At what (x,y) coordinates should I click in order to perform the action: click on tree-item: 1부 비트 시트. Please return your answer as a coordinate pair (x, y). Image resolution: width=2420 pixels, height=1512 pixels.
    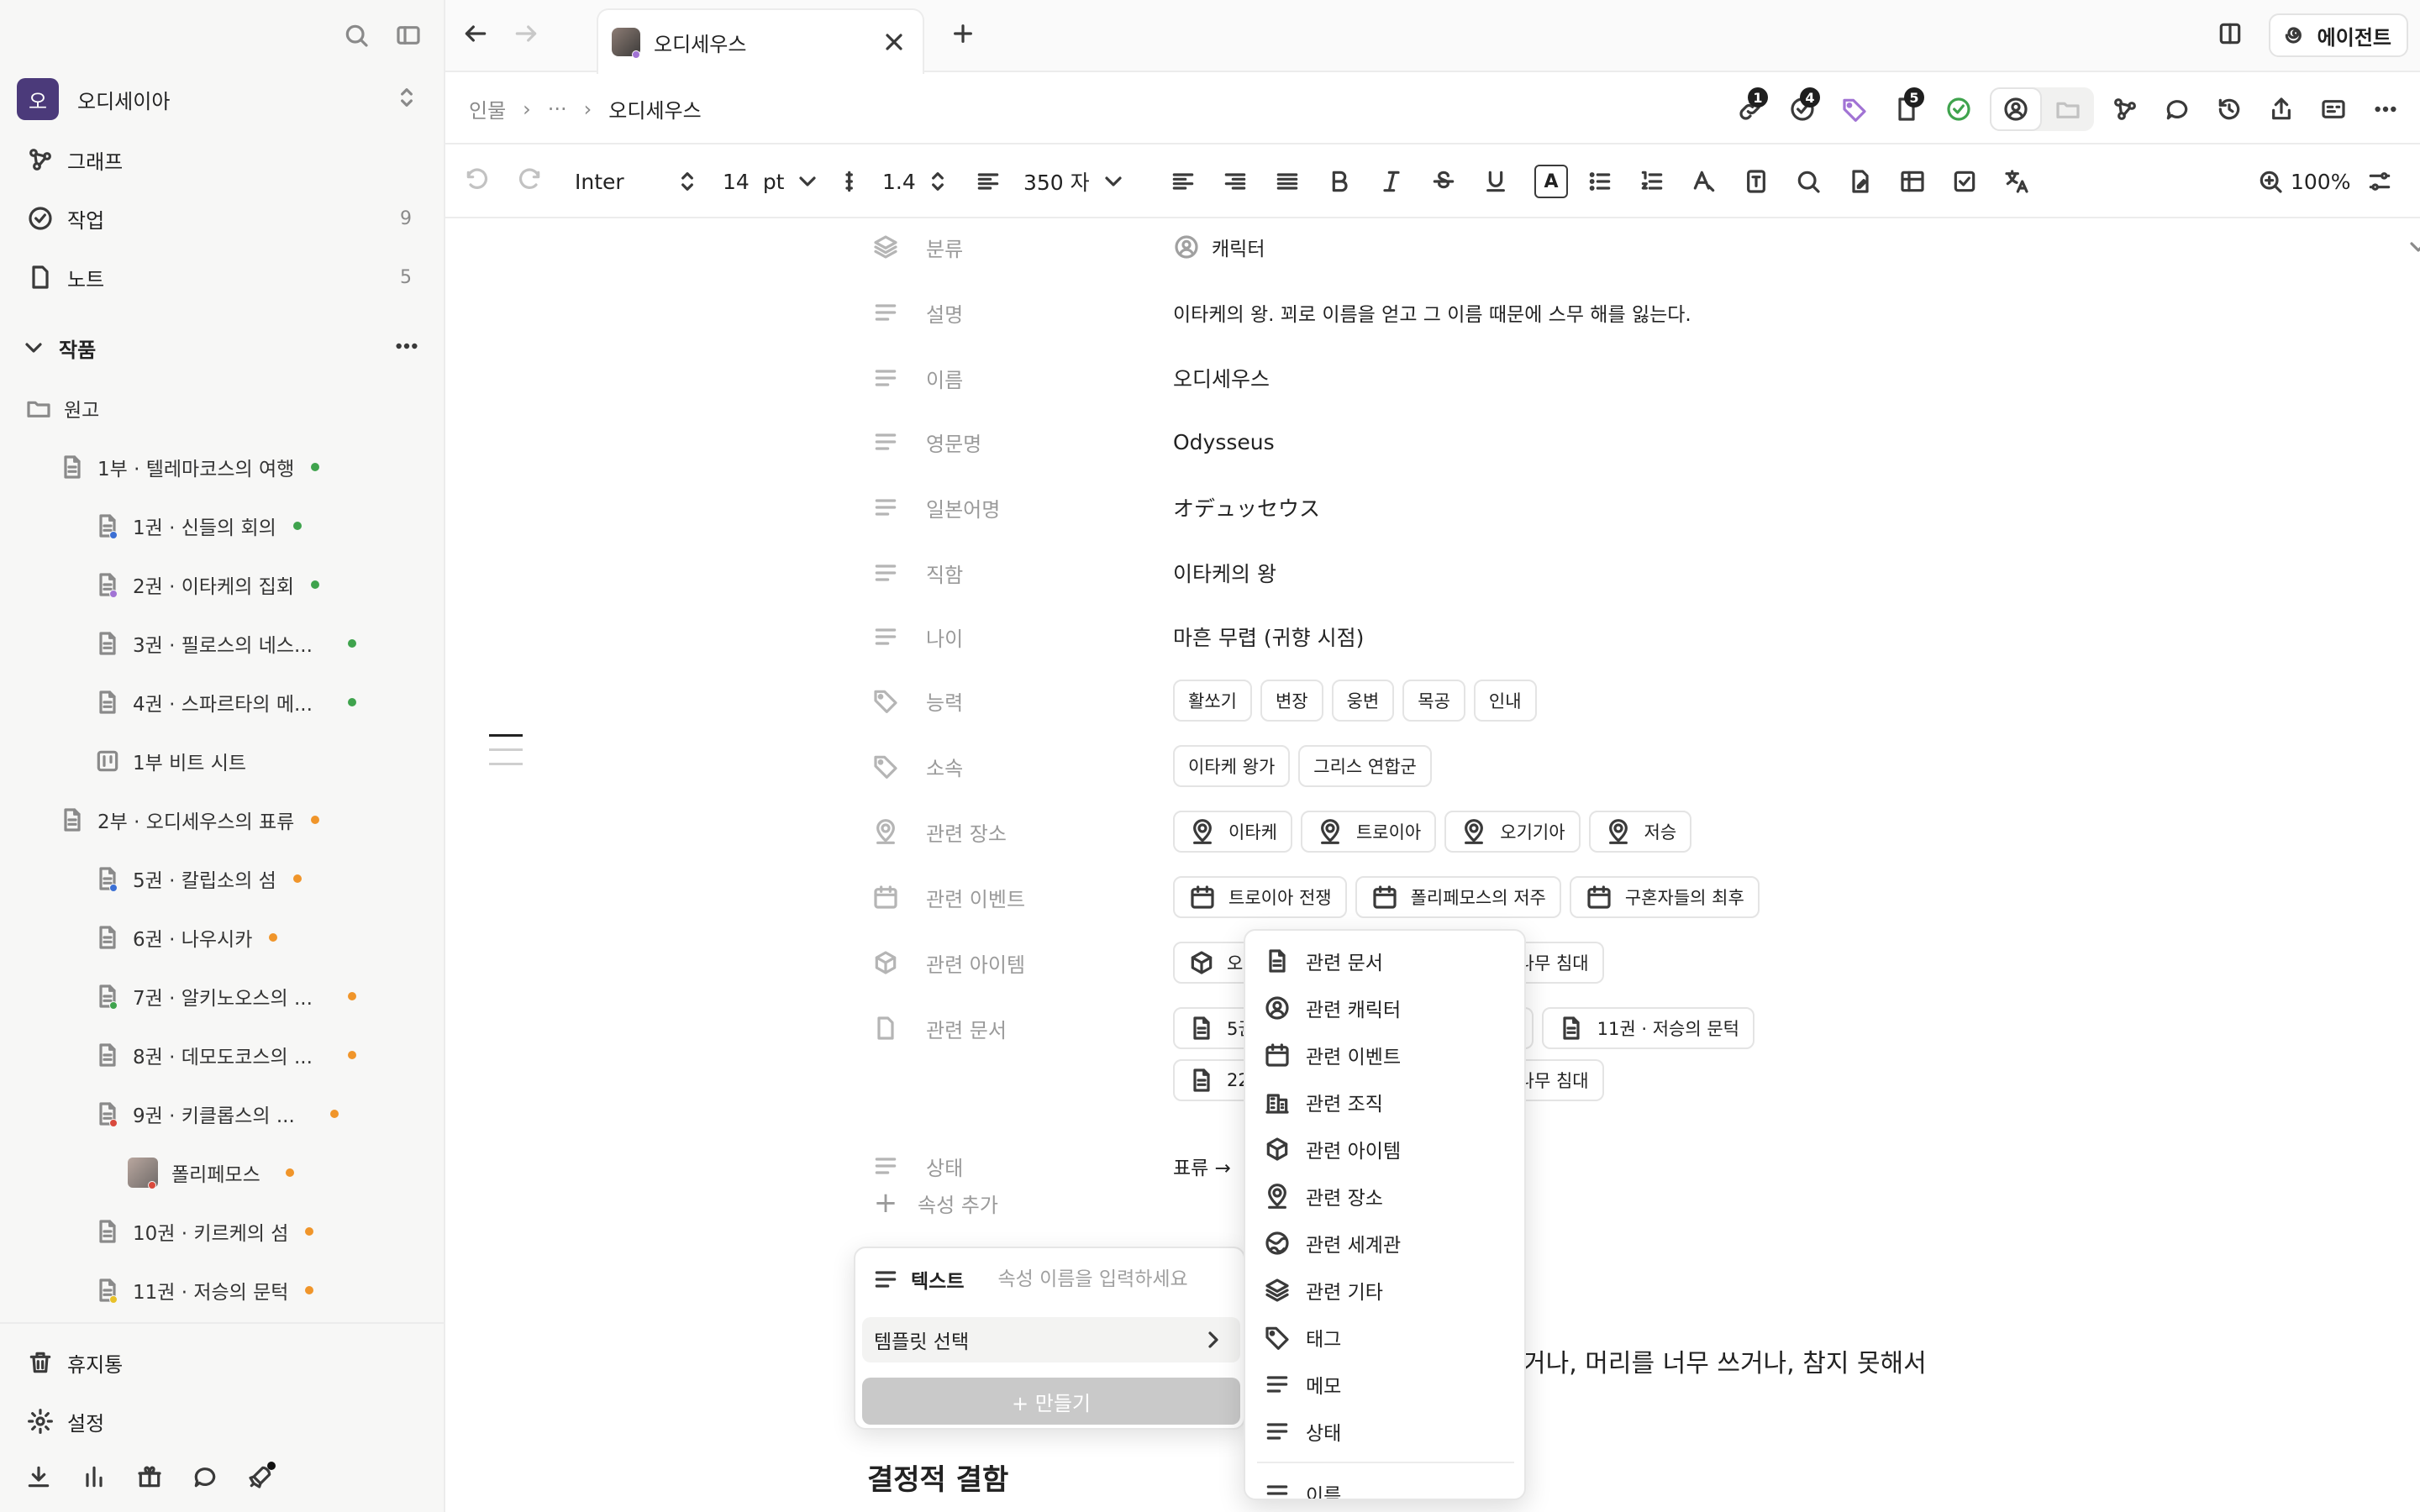
    Looking at the image, I should click on (170, 761).